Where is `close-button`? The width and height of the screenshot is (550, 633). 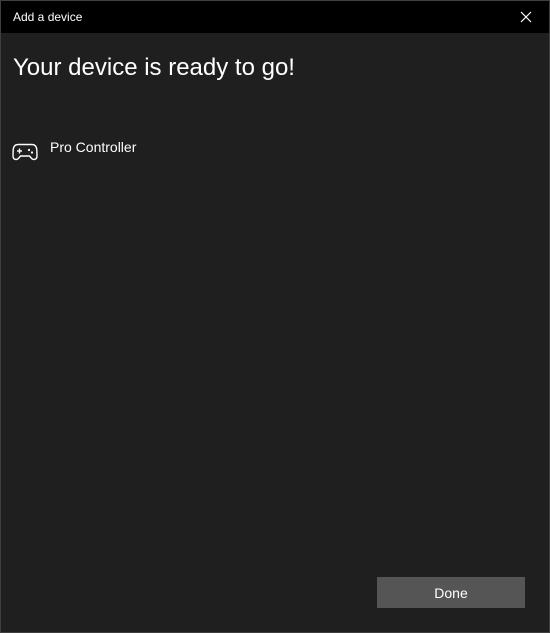
close-button is located at coordinates (526, 17).